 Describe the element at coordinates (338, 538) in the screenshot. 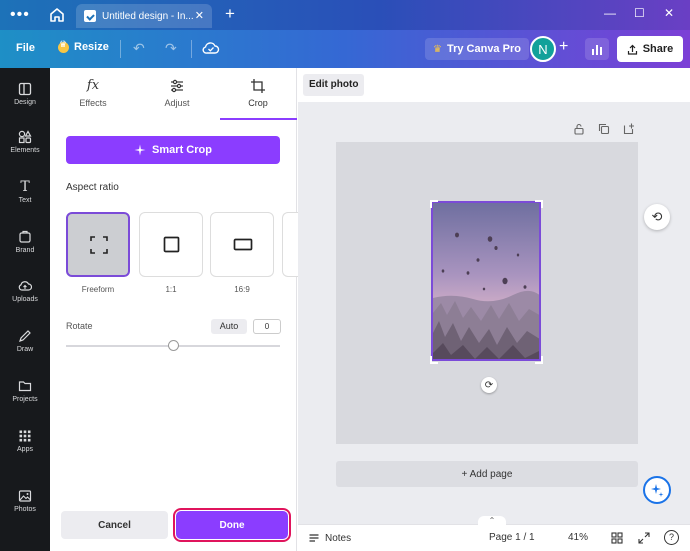

I see `notes-label: Notes` at that location.